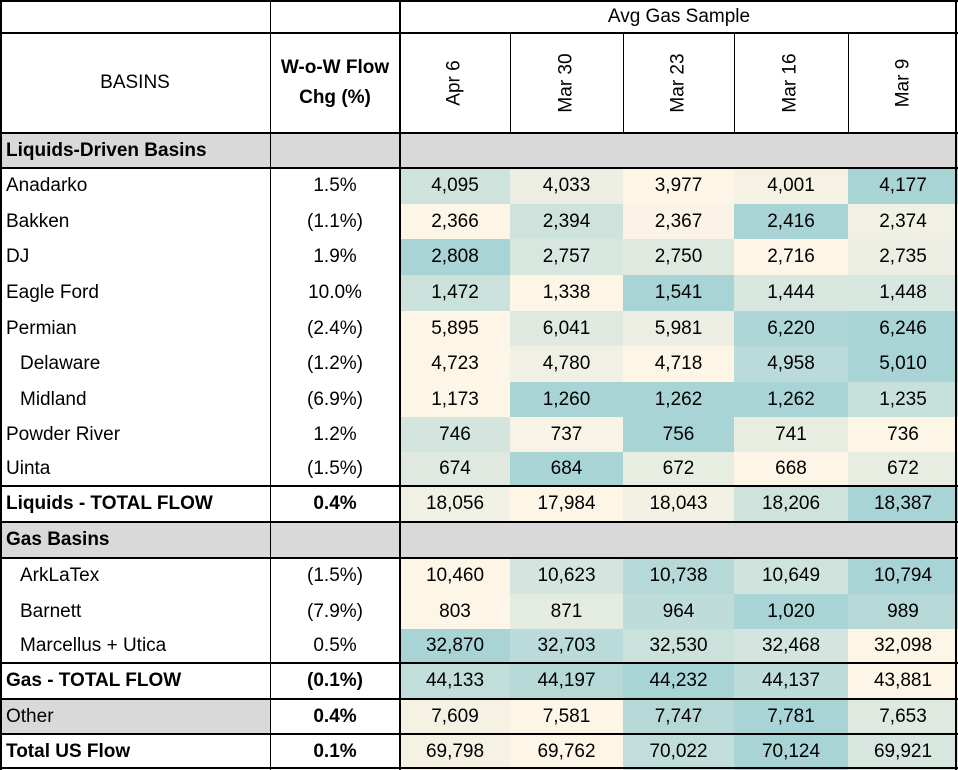 The height and width of the screenshot is (770, 958). What do you see at coordinates (335, 221) in the screenshot?
I see `wow-change-cell: (1.1%)` at bounding box center [335, 221].